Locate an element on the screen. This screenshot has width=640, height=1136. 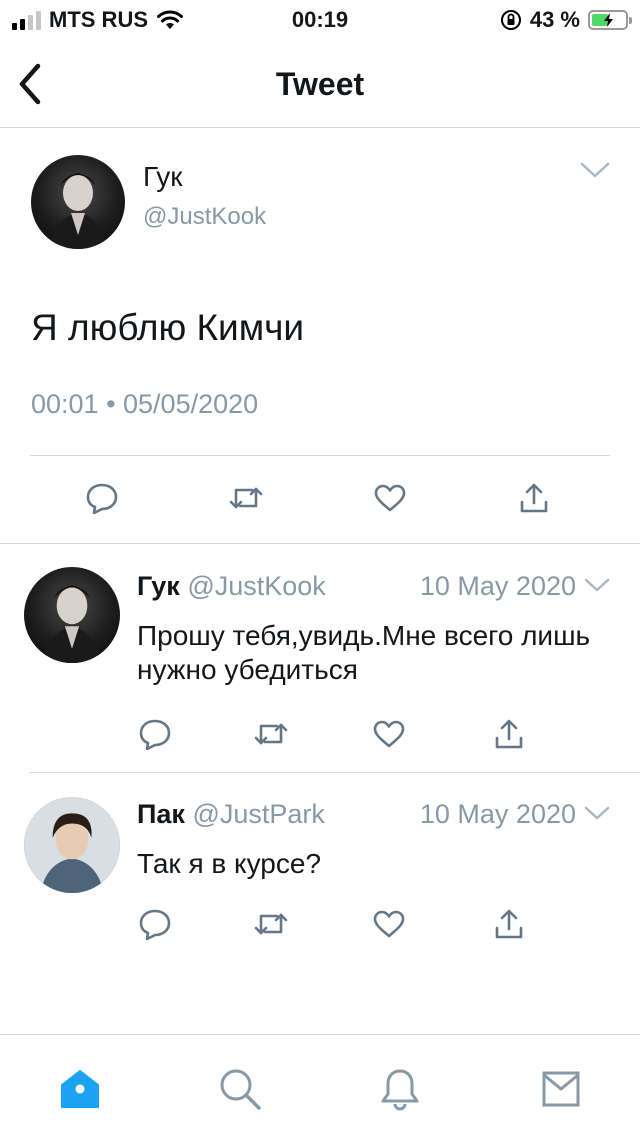
tweet-text: Я люблю Кимчи is located at coordinates (168, 327).